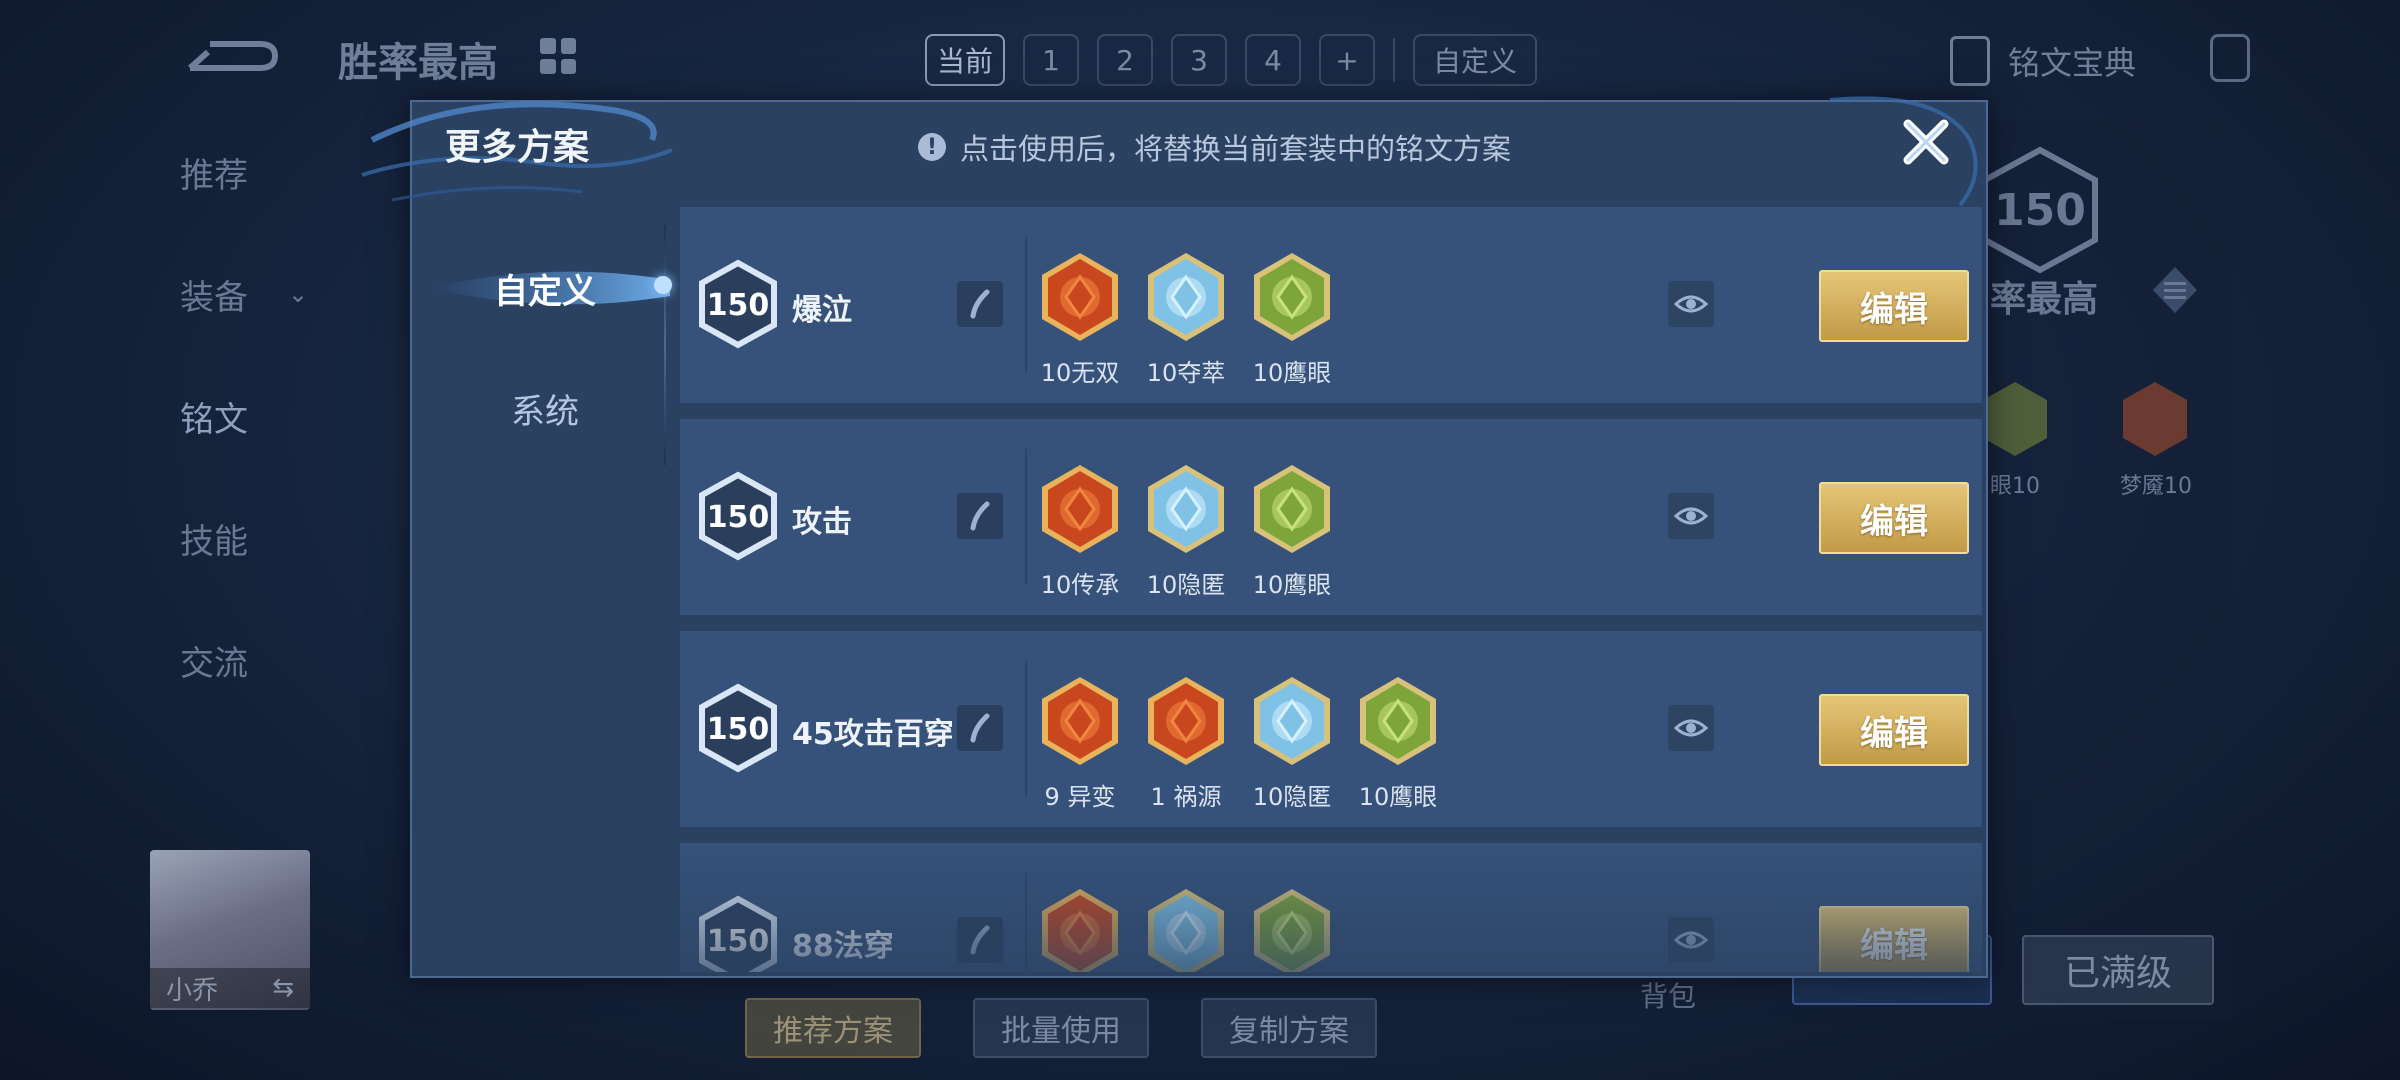 Image resolution: width=2400 pixels, height=1080 pixels. I want to click on side-nav-equipment: 装备 ⌄, so click(244, 295).